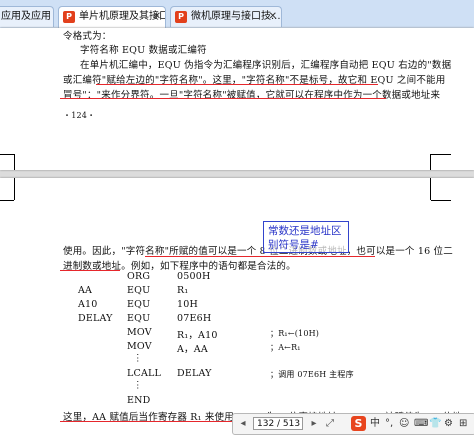 The width and height of the screenshot is (474, 435). Describe the element at coordinates (85, 290) in the screenshot. I see `code-label: AA` at that location.